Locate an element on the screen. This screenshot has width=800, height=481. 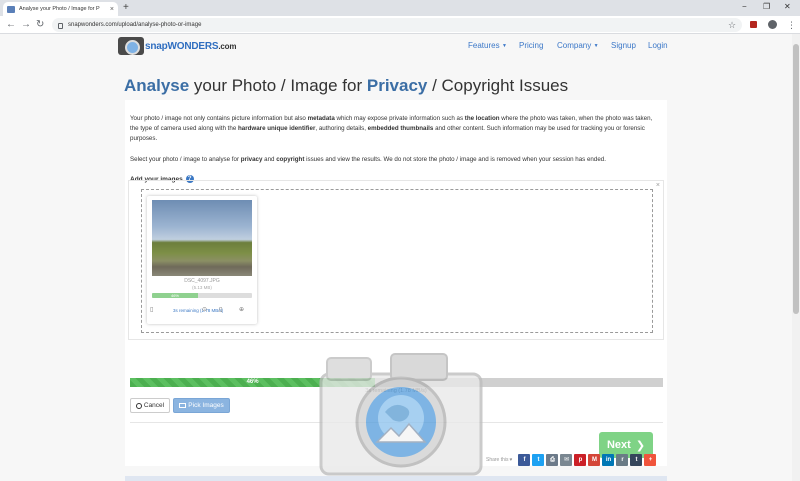
tab-favicon-icon is located at coordinates (11, 9).